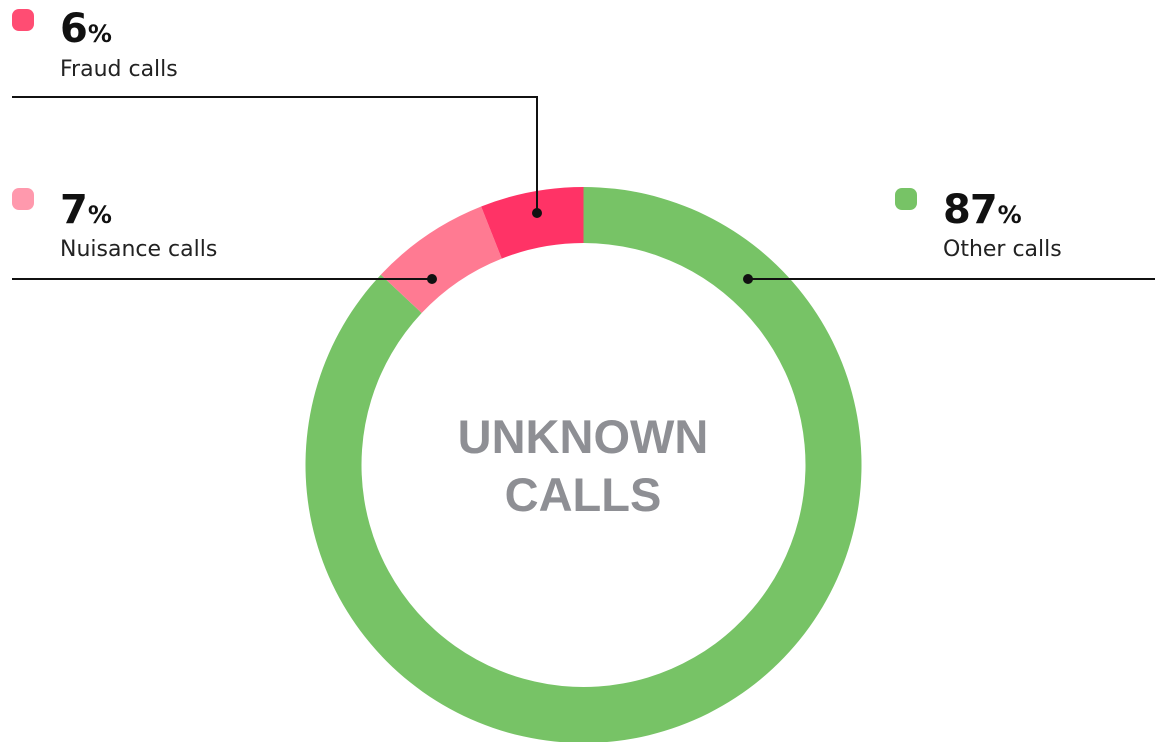  Describe the element at coordinates (583, 494) in the screenshot. I see `center-title-line-2: CALLS` at that location.